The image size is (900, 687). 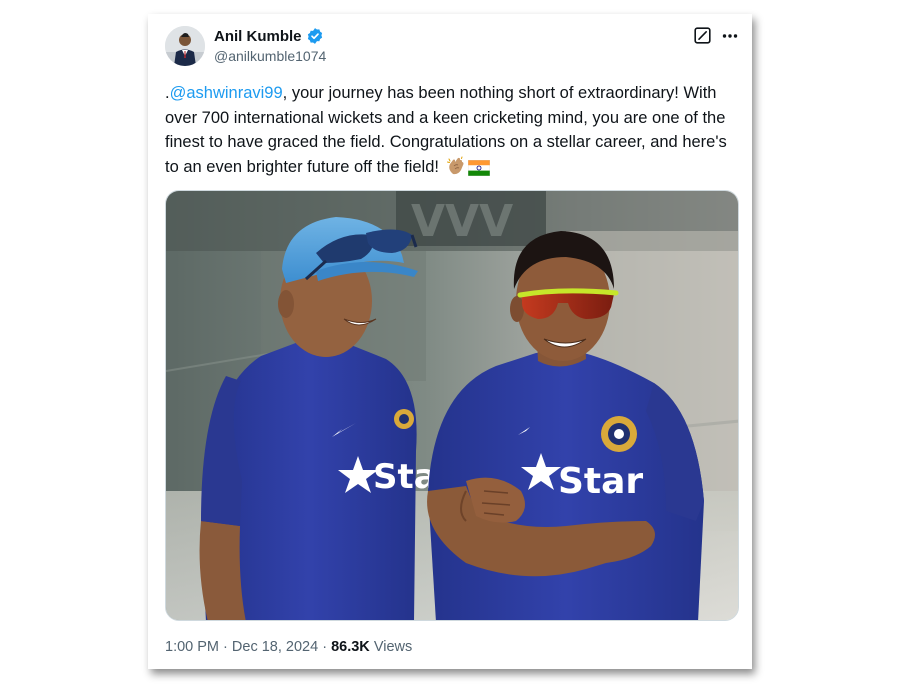 I want to click on grok-icon, so click(x=702, y=35).